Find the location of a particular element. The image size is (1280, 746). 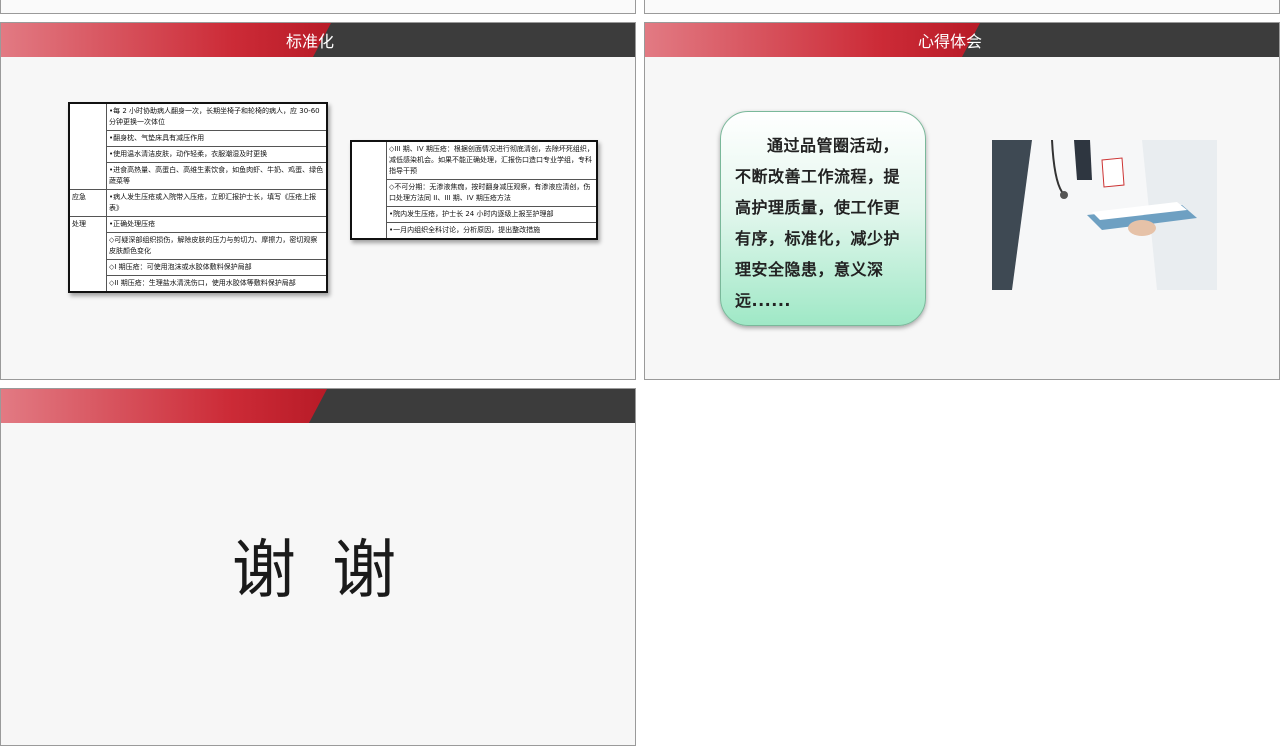

table-row: •进食高热量、高蛋白、高维生素饮食，如鱼肉虾、牛奶、鸡蛋、绿色蔬菜等 is located at coordinates (198, 176).